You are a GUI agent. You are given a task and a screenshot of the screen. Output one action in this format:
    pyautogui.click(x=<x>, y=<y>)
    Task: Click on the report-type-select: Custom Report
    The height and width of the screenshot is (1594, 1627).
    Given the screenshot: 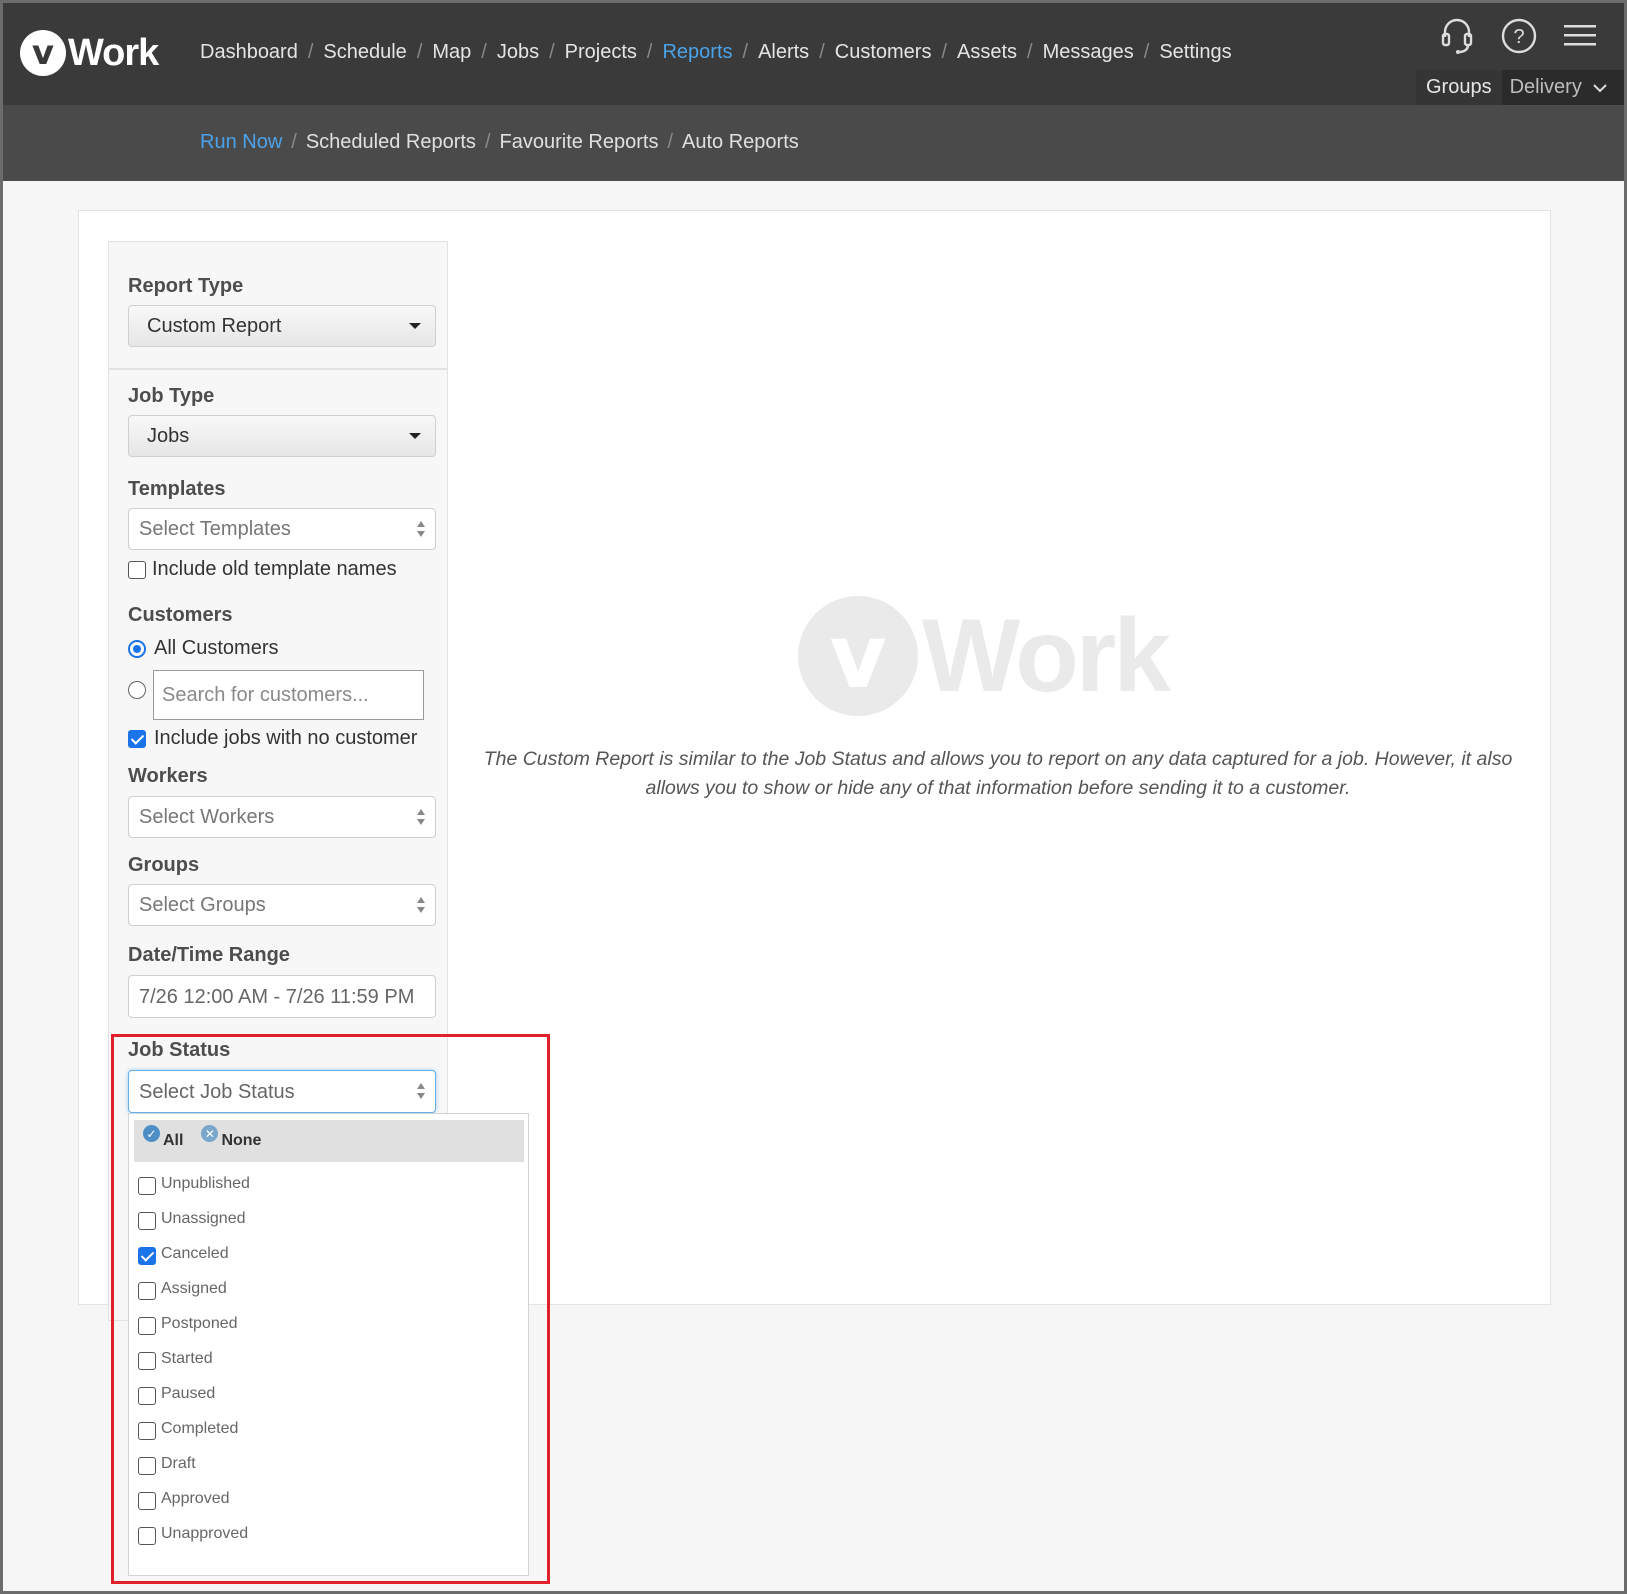 What is the action you would take?
    pyautogui.click(x=282, y=326)
    